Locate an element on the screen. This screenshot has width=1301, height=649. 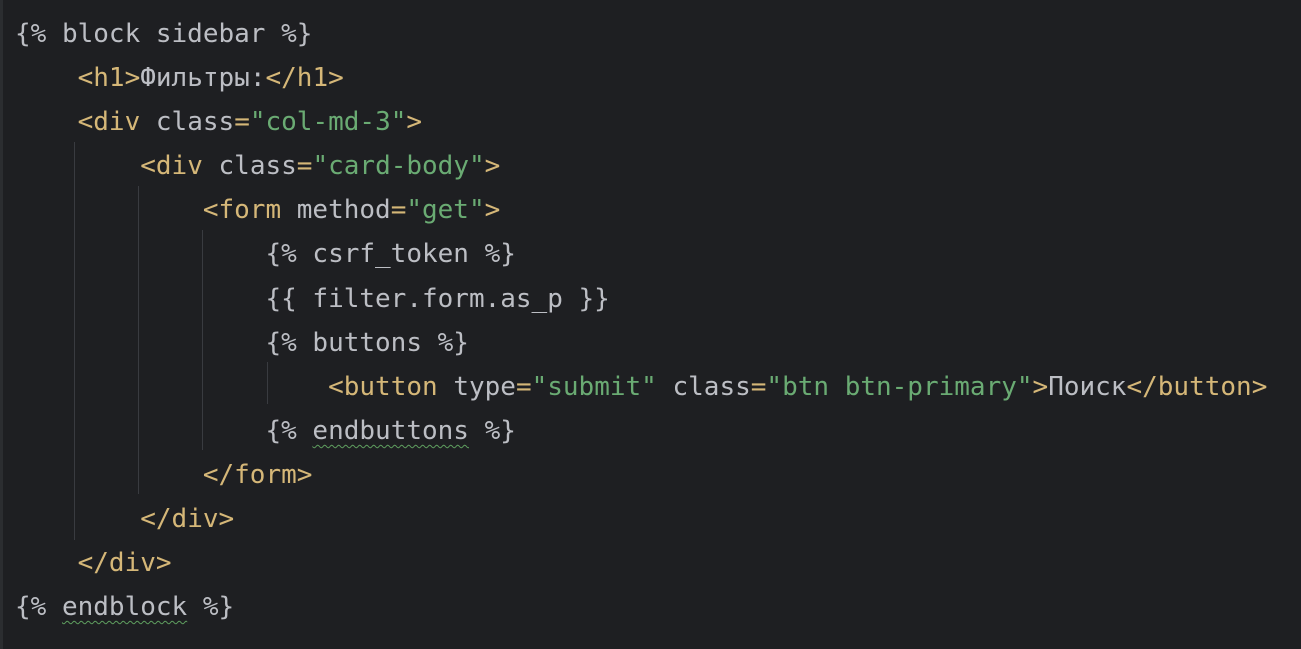
code-token: "btn btn-primary" is located at coordinates (899, 386).